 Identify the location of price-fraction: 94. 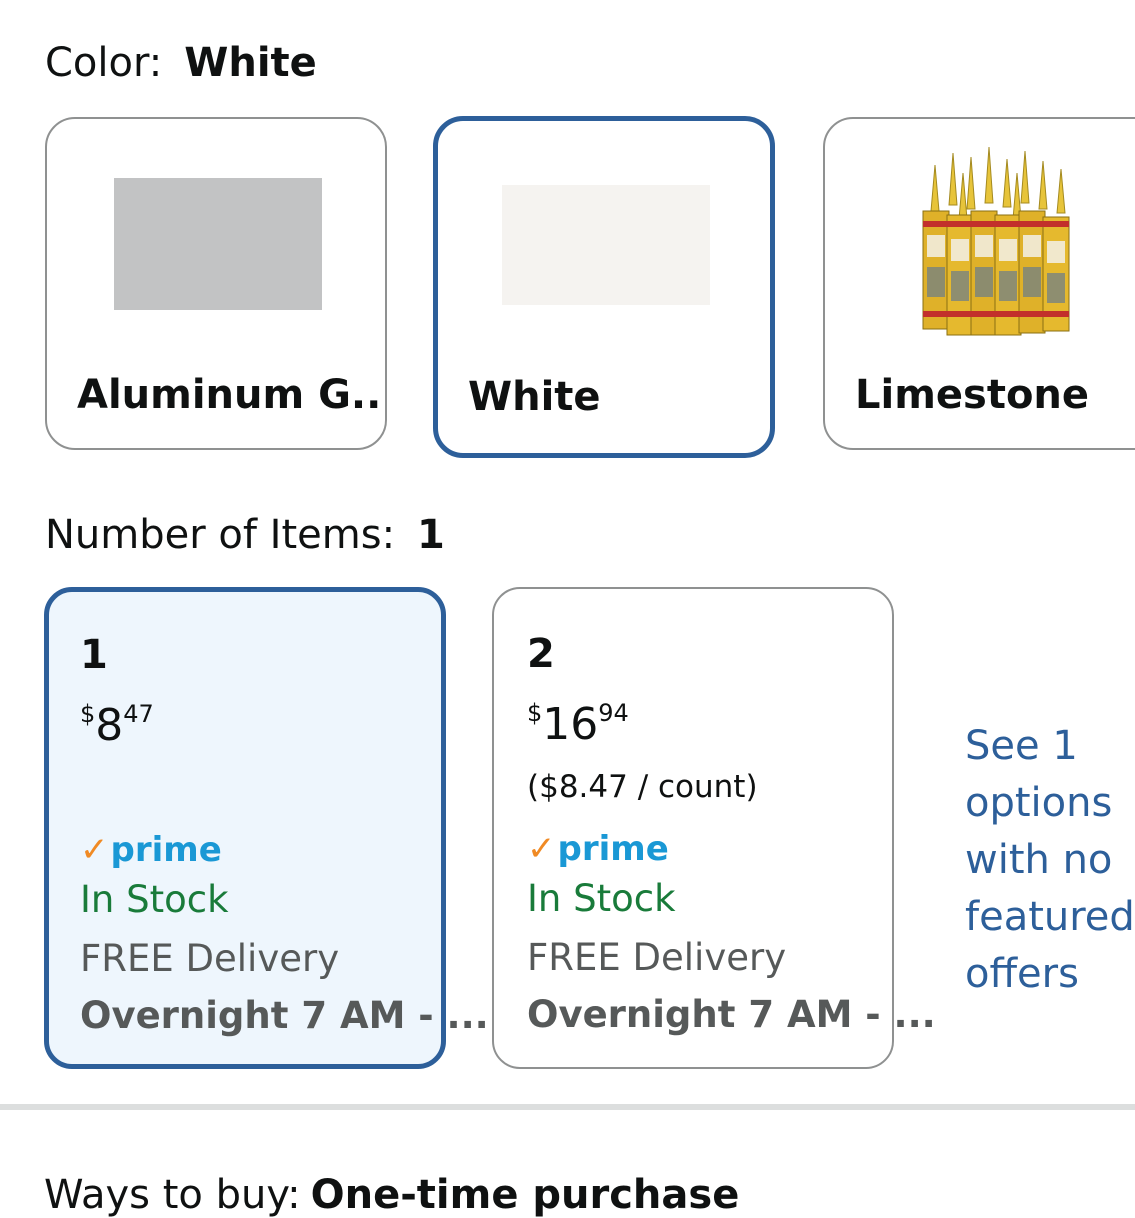
(613, 713).